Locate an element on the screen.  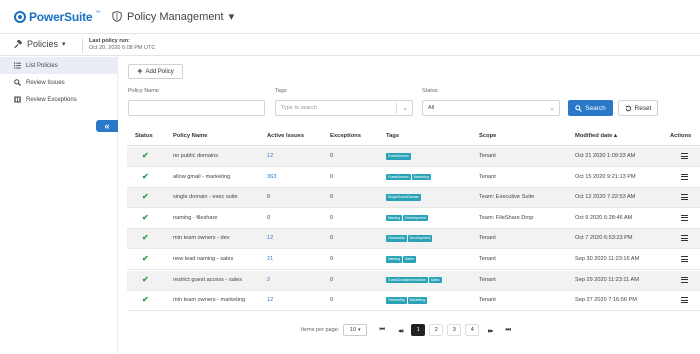
tag-list: GuestAccess Marketing is located at coordinates (408, 177).